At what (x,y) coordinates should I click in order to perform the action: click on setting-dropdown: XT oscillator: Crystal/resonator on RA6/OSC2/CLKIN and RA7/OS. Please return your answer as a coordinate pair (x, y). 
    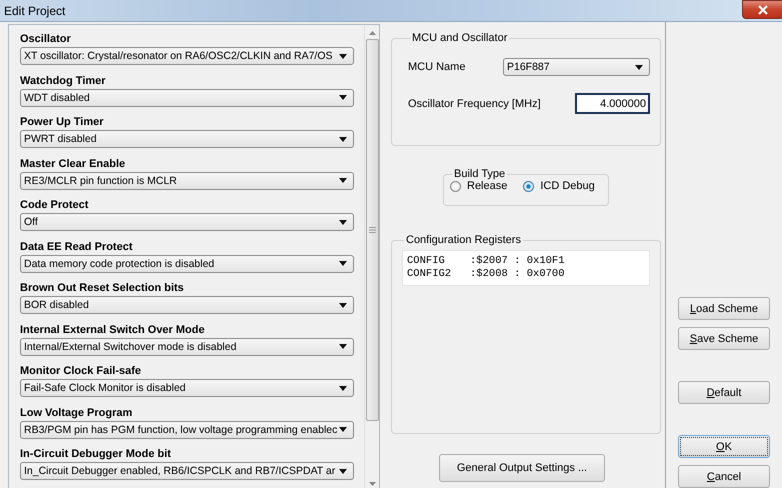
    Looking at the image, I should click on (187, 56).